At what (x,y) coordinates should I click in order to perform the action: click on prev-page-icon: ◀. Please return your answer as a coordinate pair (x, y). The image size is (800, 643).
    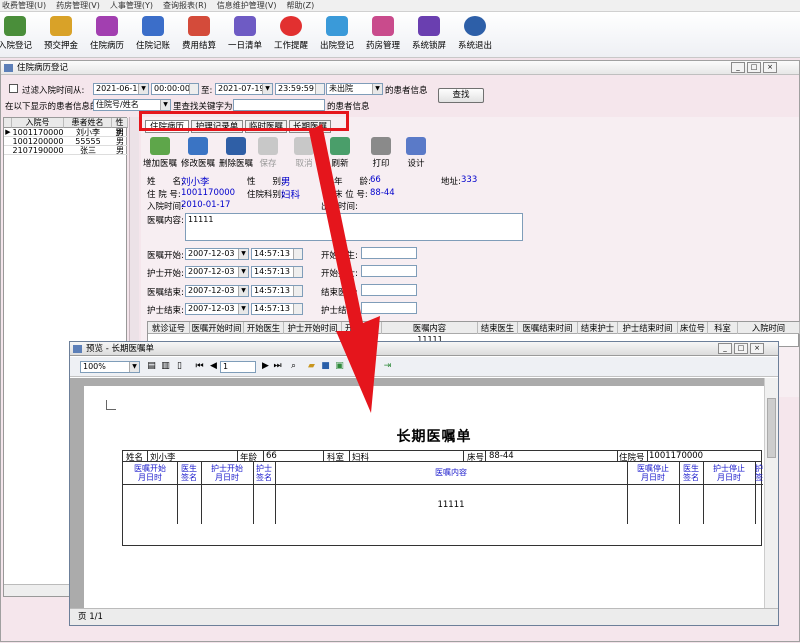
    Looking at the image, I should click on (213, 366).